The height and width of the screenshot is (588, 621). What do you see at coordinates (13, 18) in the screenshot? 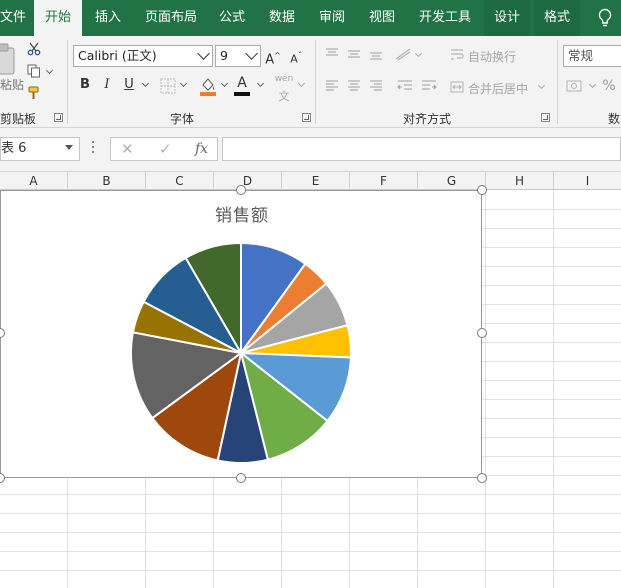
I see `tab-file: 文件` at bounding box center [13, 18].